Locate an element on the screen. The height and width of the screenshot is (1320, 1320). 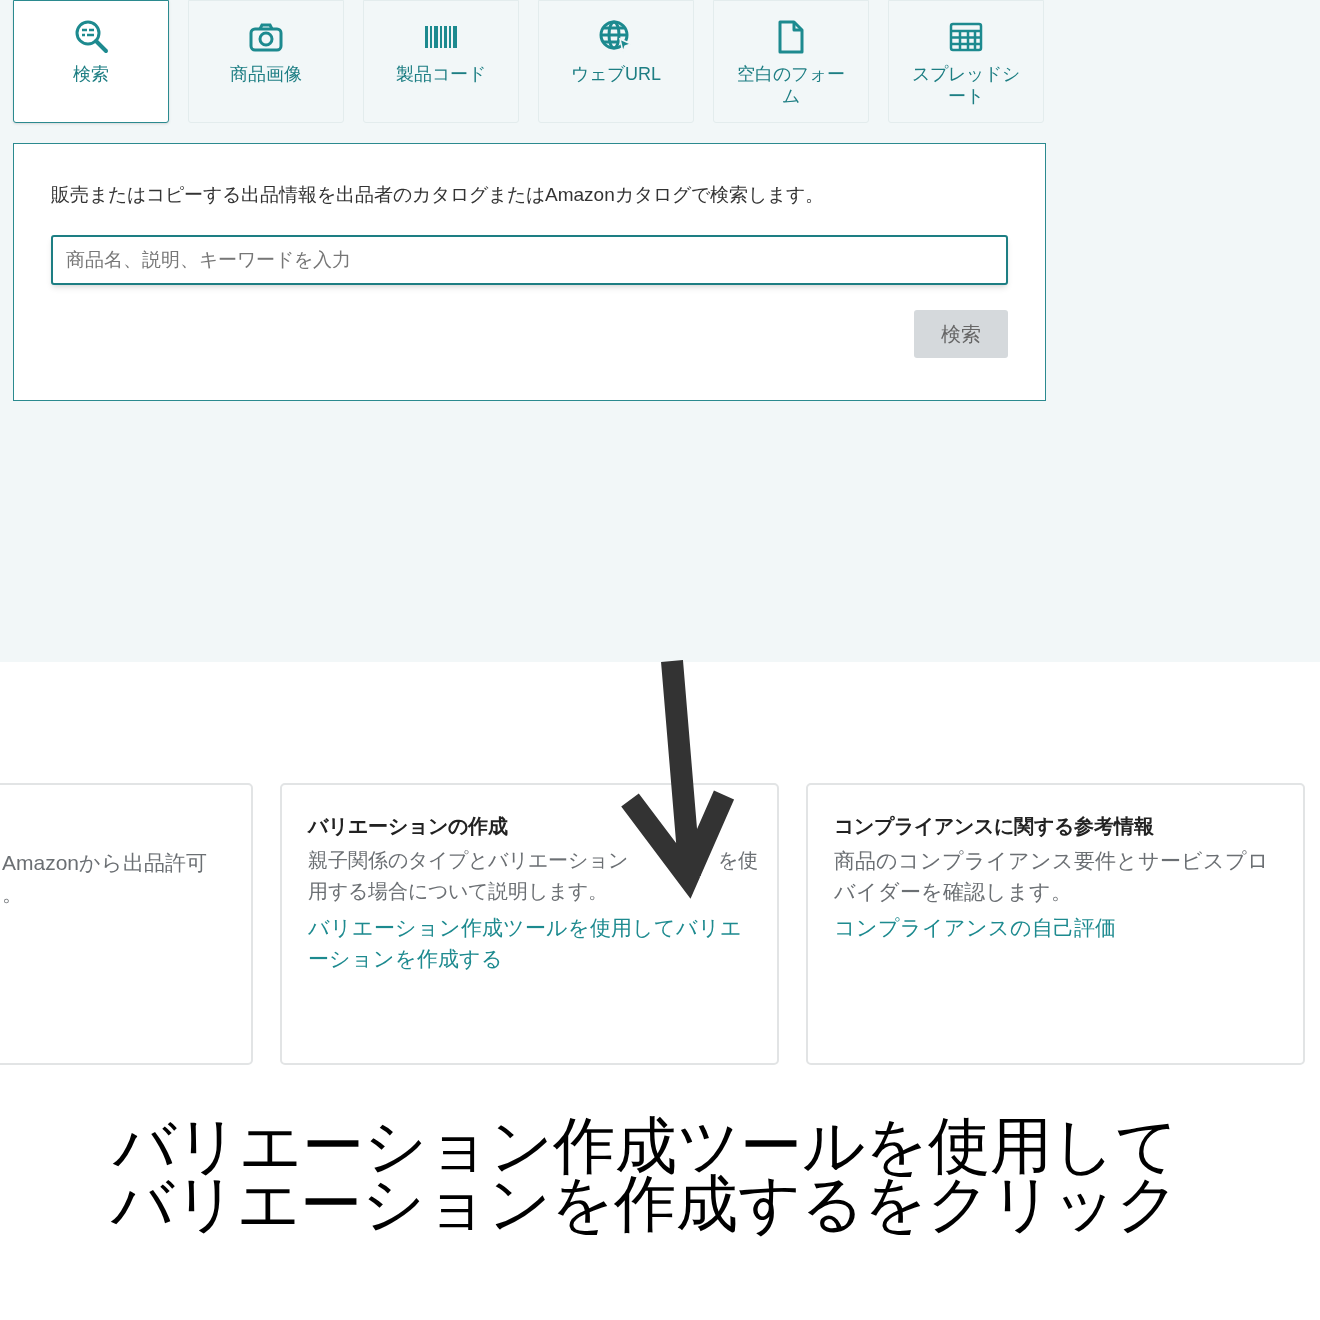
card-text: 用する場合について説明します。 is located at coordinates (458, 891).